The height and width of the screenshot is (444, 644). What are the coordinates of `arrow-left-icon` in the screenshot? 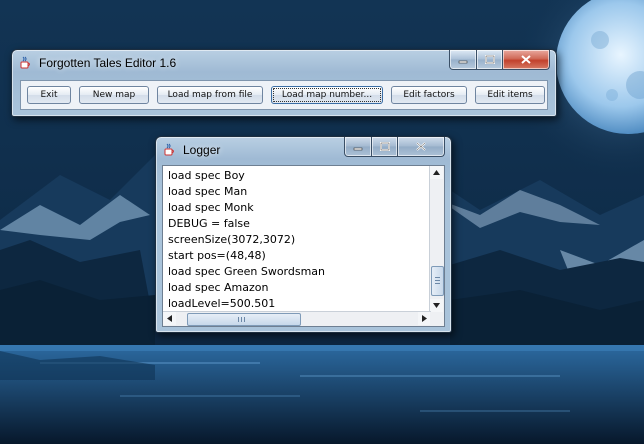 It's located at (169, 318).